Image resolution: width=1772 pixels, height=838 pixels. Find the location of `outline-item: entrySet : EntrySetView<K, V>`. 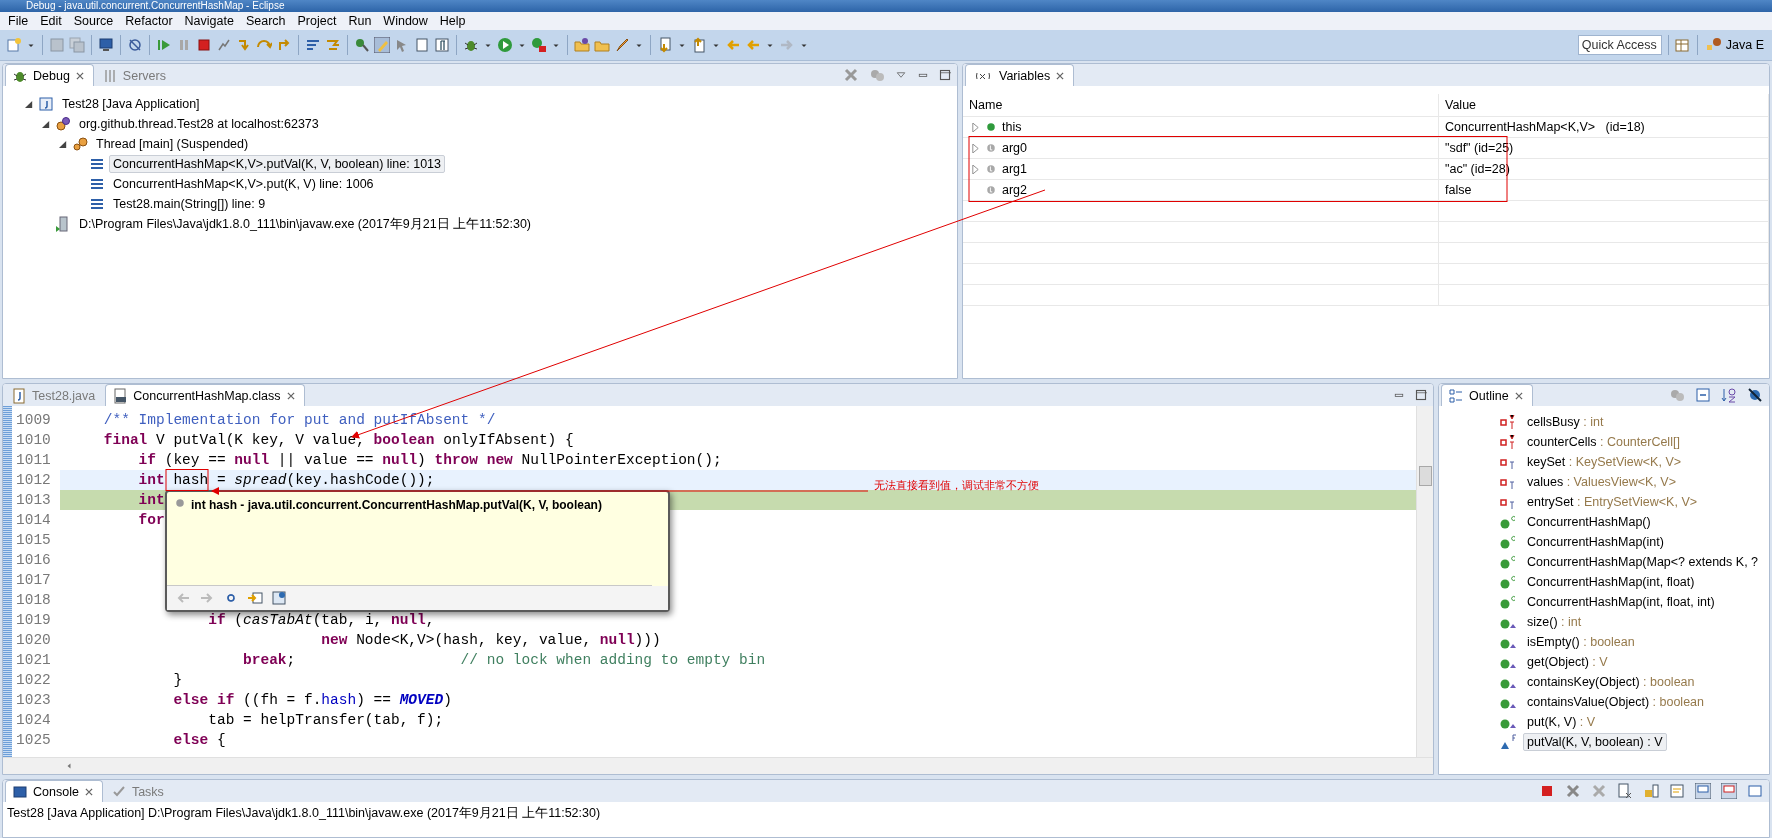

outline-item: entrySet : EntrySetView<K, V> is located at coordinates (1612, 502).